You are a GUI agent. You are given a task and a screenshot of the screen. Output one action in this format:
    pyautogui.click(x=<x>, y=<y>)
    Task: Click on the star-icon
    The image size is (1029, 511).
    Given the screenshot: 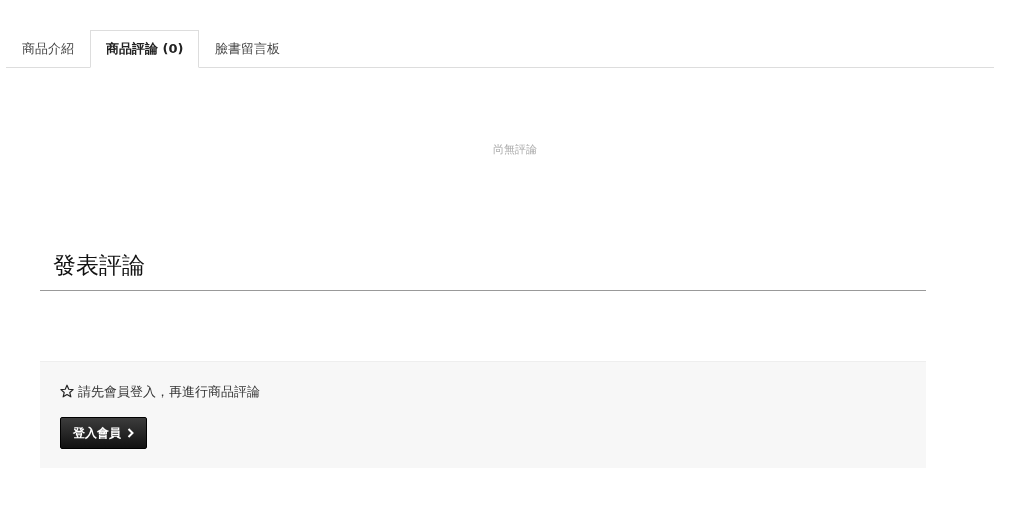 What is the action you would take?
    pyautogui.click(x=67, y=391)
    